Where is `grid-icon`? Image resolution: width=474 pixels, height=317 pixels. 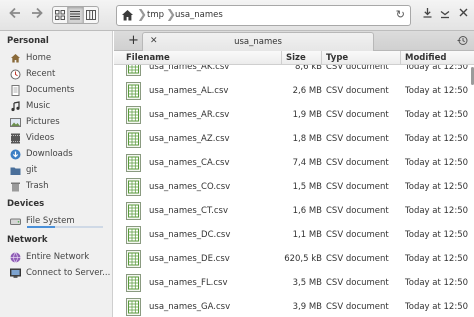 grid-icon is located at coordinates (60, 15).